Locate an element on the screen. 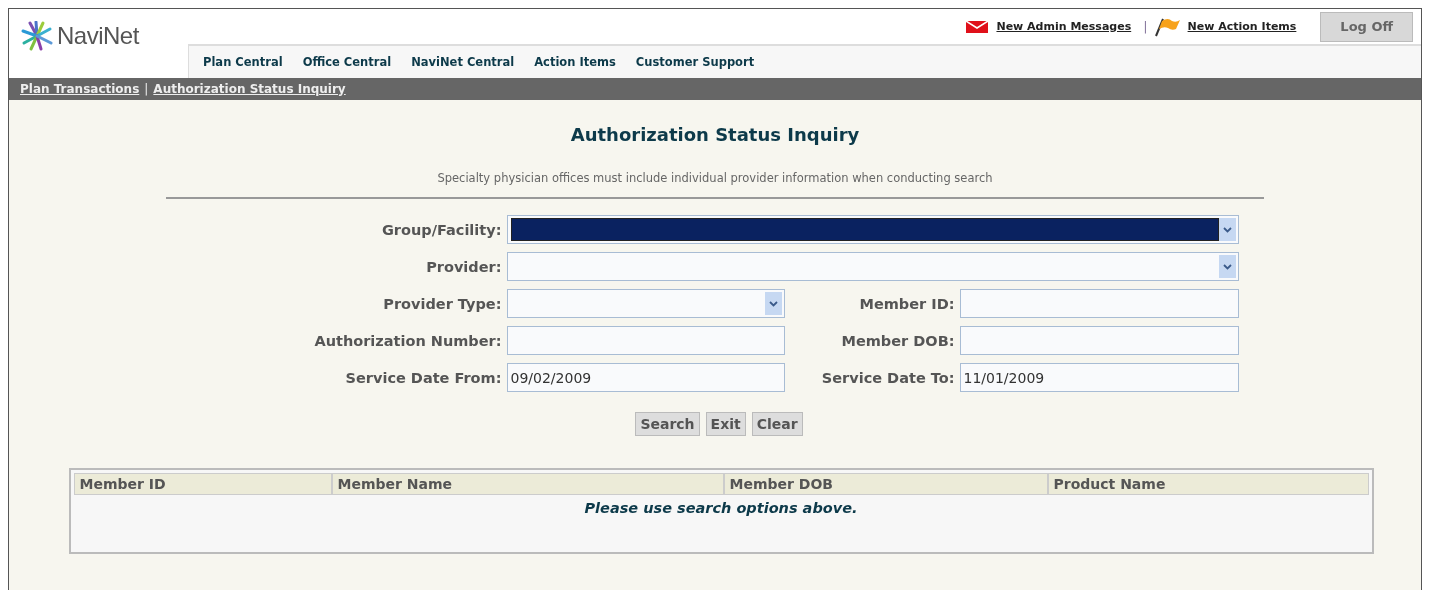 The height and width of the screenshot is (590, 1429). flag-icon is located at coordinates (1166, 26).